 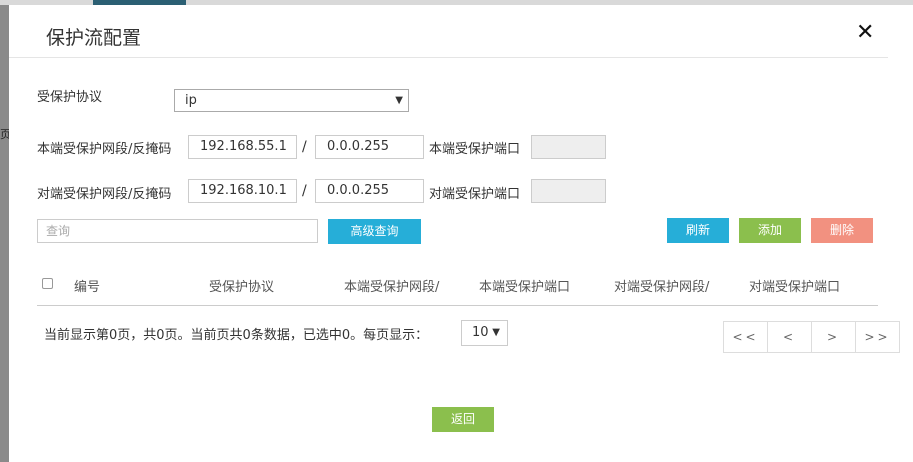 What do you see at coordinates (662, 287) in the screenshot?
I see `column-header-remote-network: 对端受保护网段/` at bounding box center [662, 287].